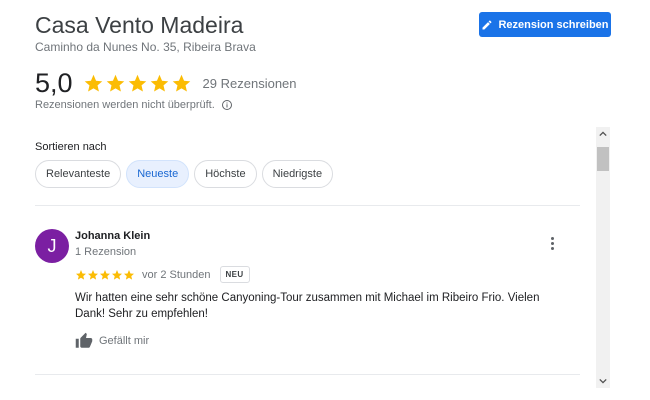  I want to click on like-button: Gefällt mir, so click(112, 341).